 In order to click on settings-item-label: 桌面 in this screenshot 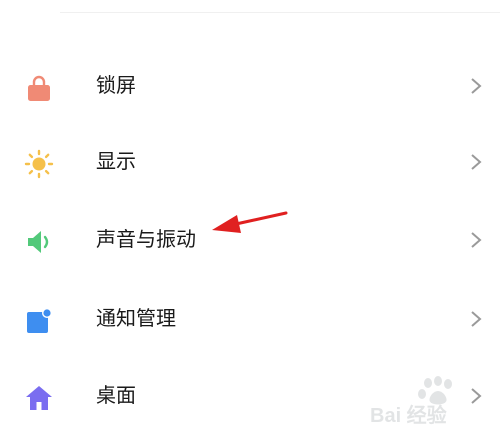, I will do `click(116, 395)`.